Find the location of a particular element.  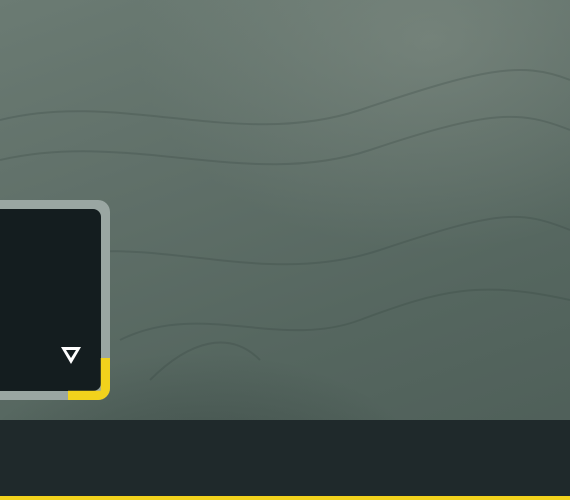

hand-card-face is located at coordinates (50, 300).